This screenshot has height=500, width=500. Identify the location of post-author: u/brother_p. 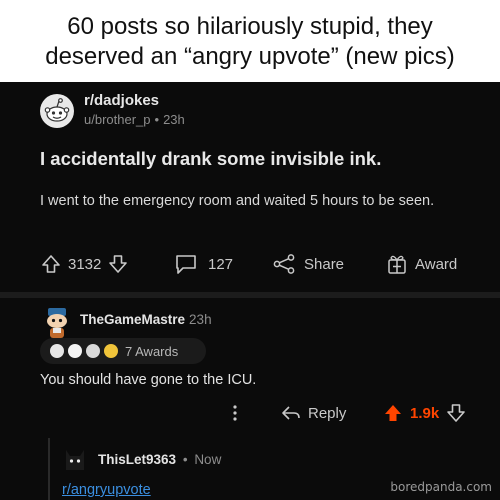
(117, 119).